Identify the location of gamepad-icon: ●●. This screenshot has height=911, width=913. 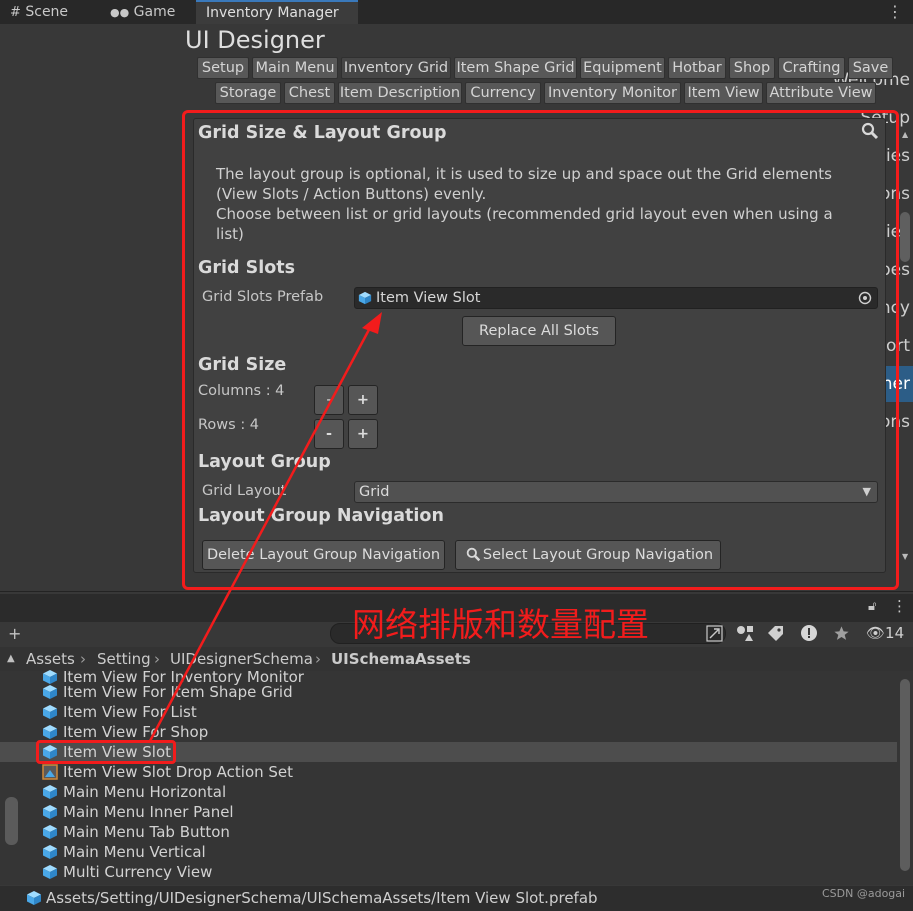
(120, 12).